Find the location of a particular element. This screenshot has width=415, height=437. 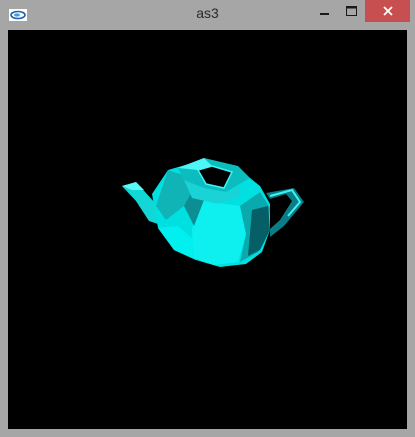

close-button is located at coordinates (387, 11).